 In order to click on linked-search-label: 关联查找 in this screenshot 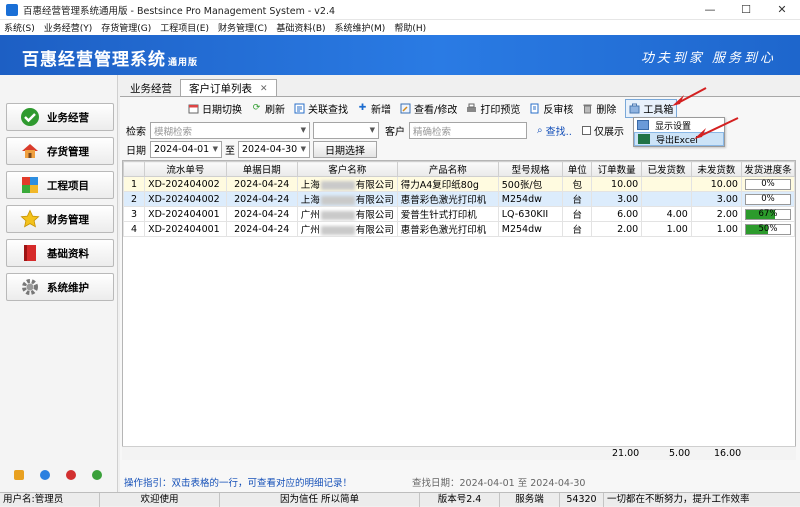, I will do `click(328, 110)`.